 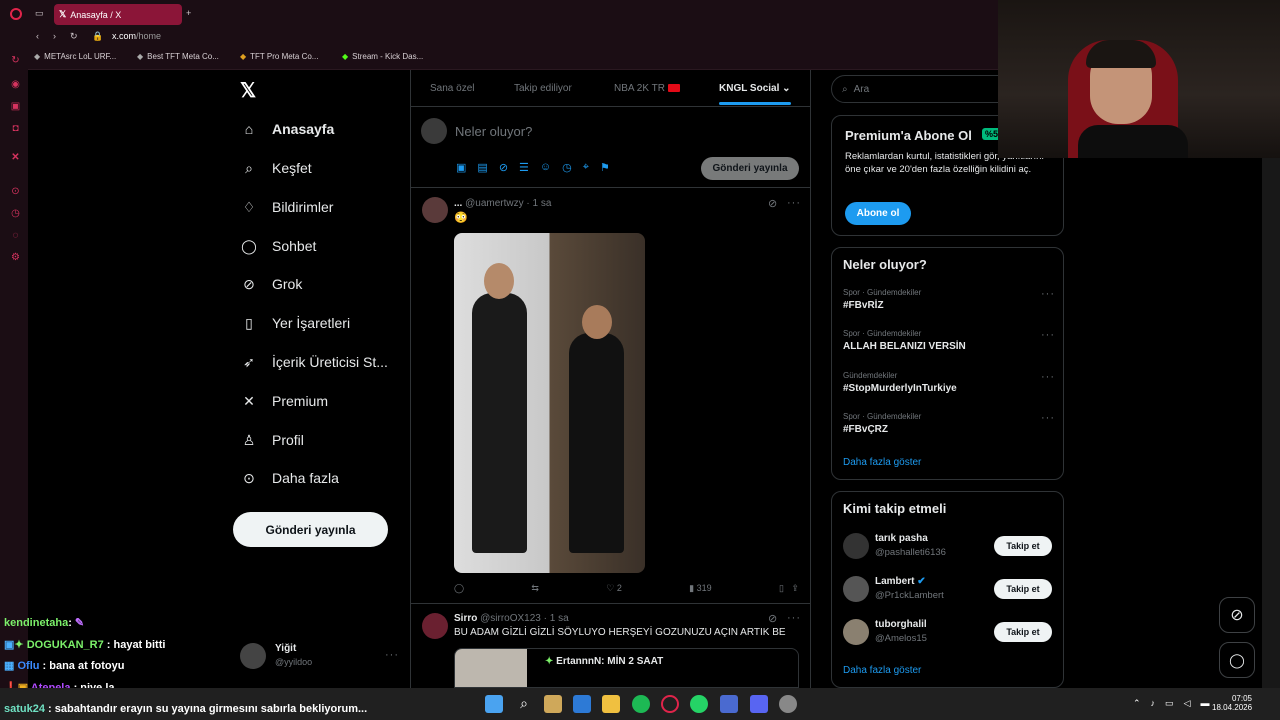 I want to click on x-home-logo-icon: 𝕏, so click(x=248, y=90).